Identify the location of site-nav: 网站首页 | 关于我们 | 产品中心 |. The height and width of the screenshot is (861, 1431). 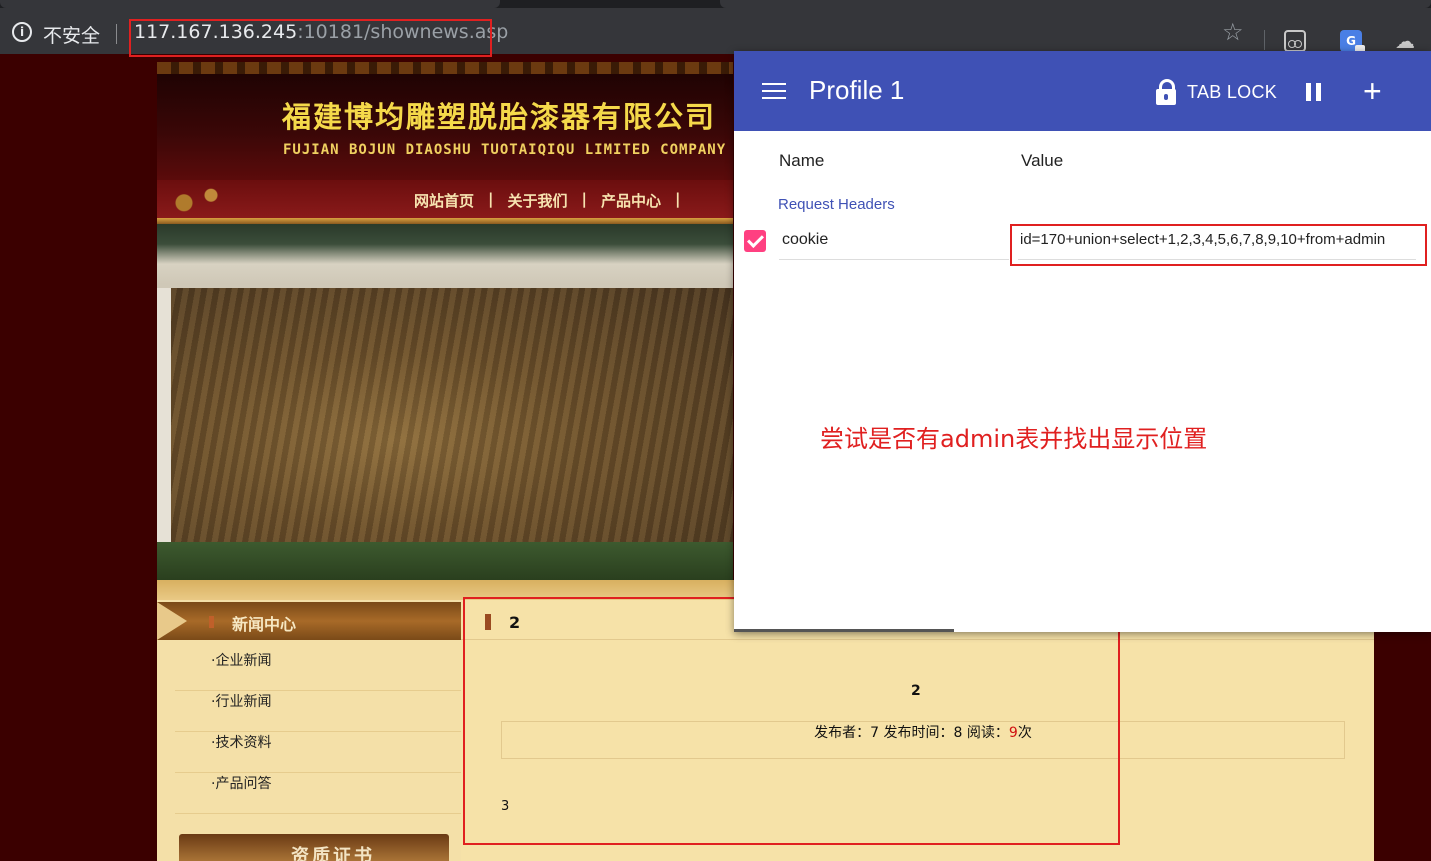
(445, 199).